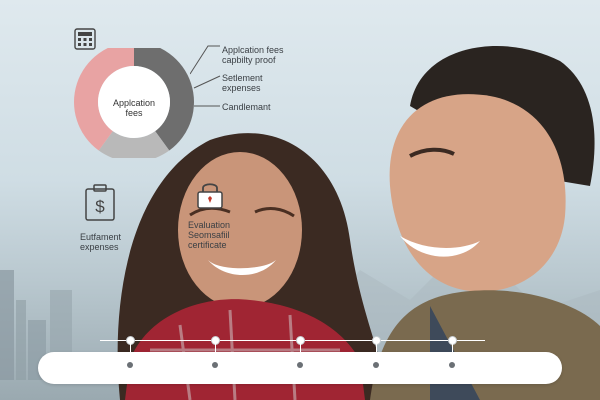  Describe the element at coordinates (292, 340) in the screenshot. I see `timeline-line` at that location.